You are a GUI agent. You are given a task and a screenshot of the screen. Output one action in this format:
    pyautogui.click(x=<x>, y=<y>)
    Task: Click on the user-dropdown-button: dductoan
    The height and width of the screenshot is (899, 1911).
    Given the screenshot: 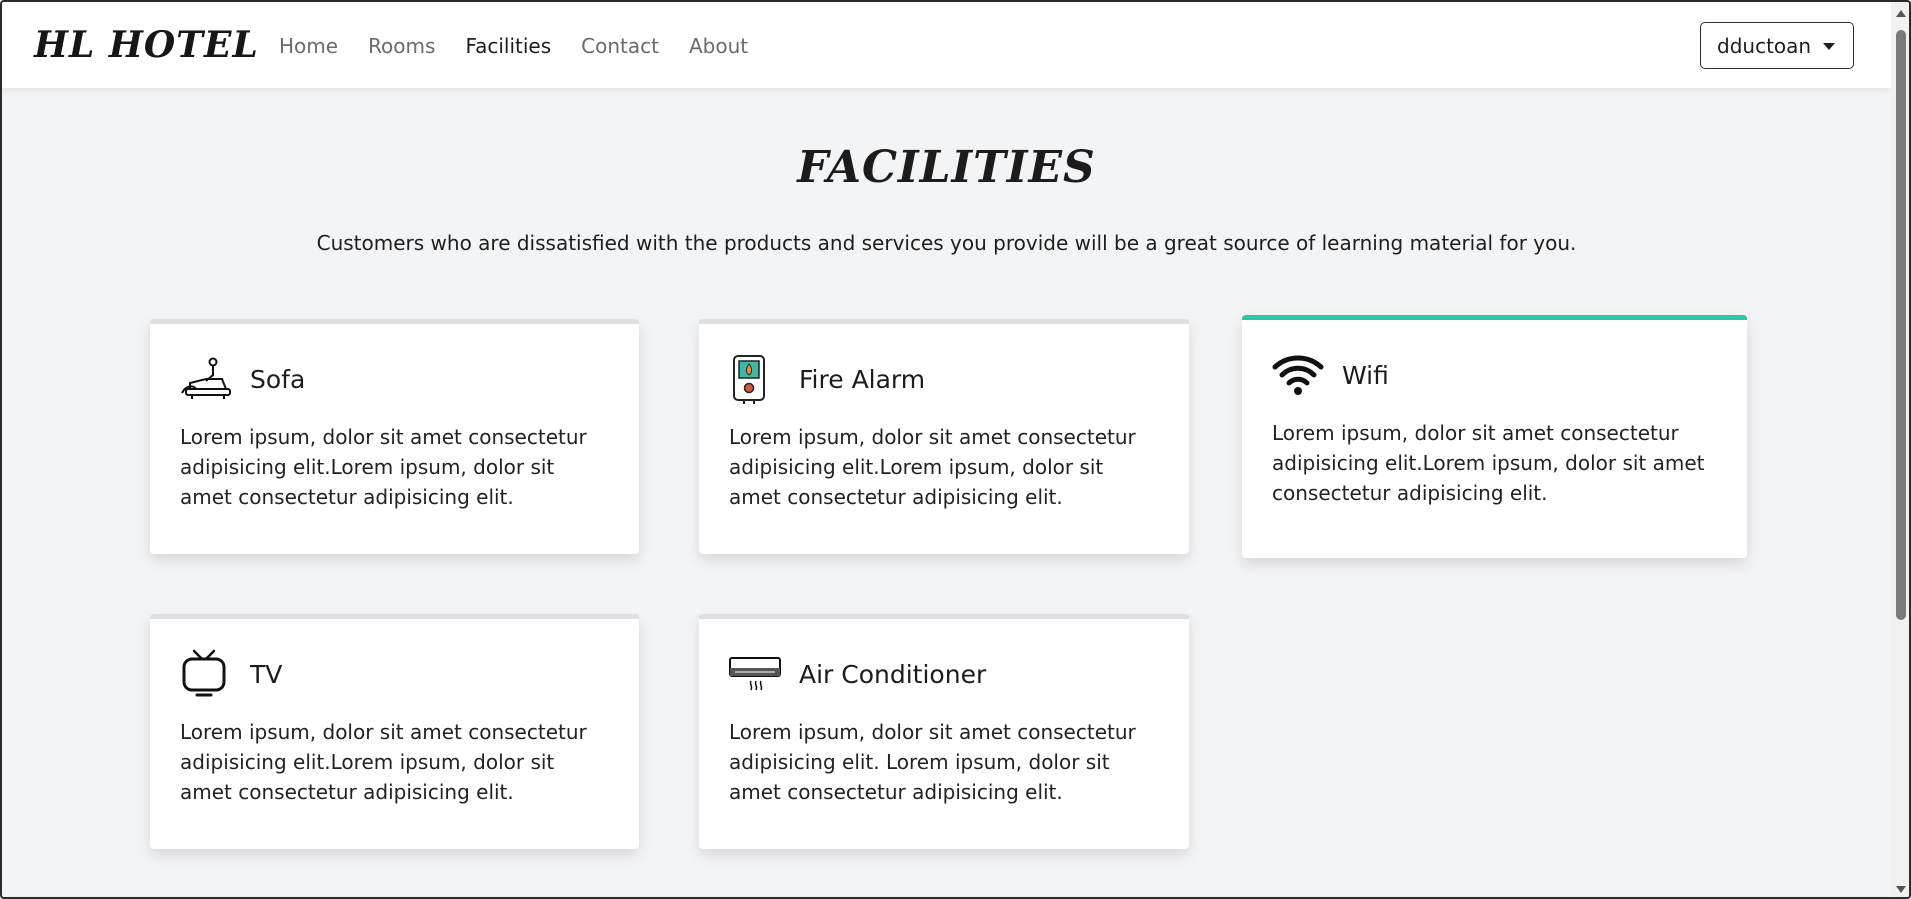 What is the action you would take?
    pyautogui.click(x=1777, y=45)
    